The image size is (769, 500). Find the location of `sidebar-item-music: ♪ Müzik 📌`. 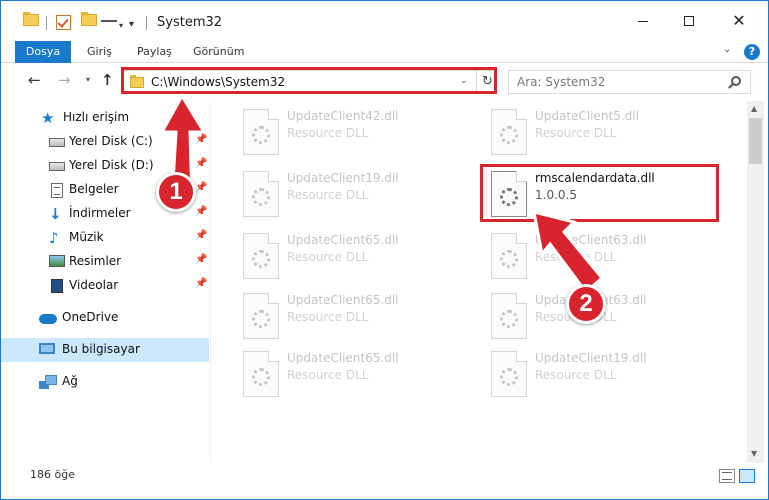

sidebar-item-music: ♪ Müzik 📌 is located at coordinates (105, 238).